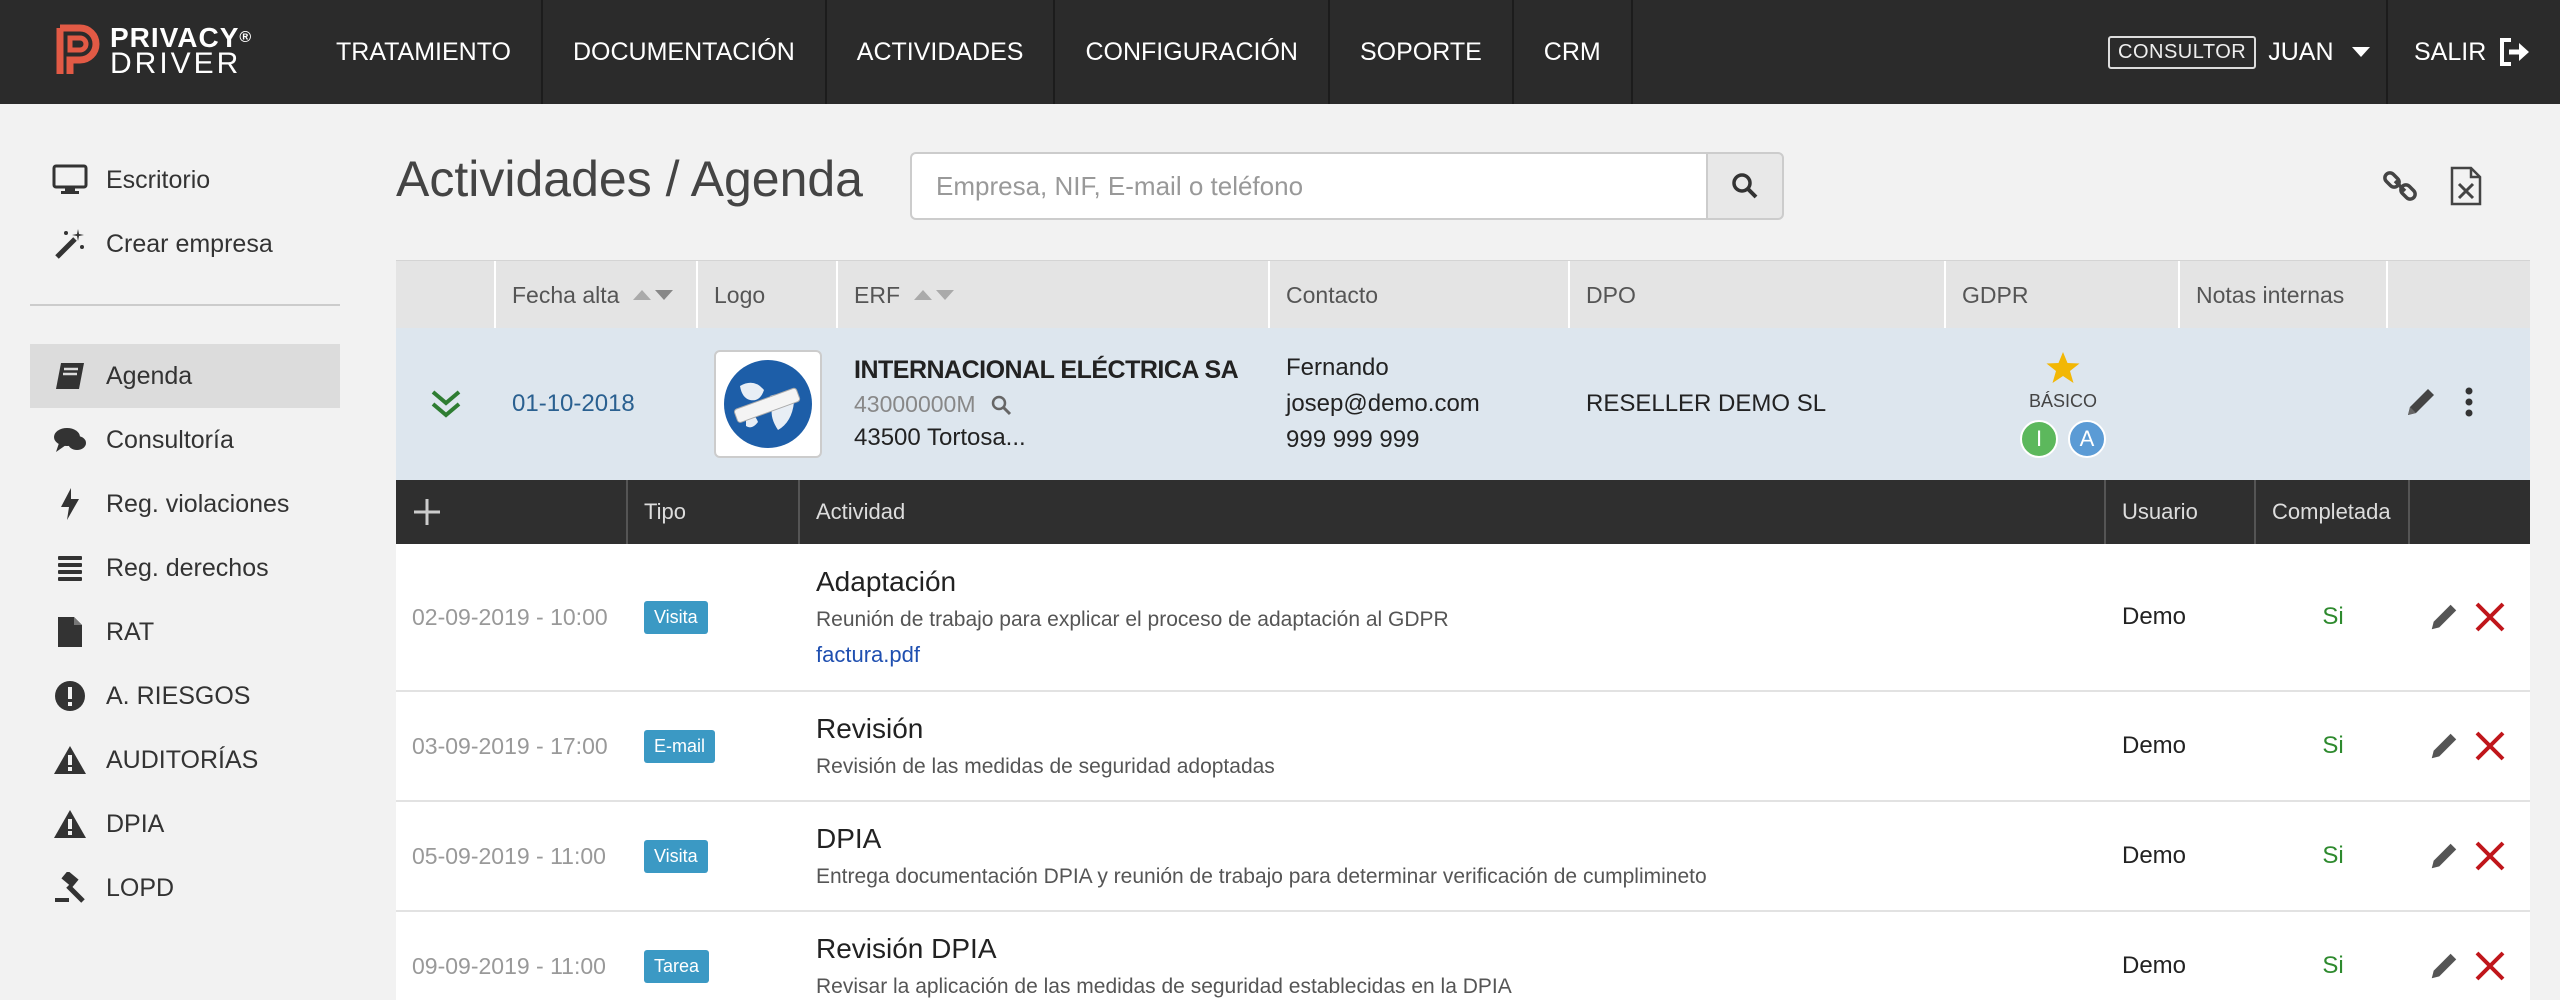 Image resolution: width=2560 pixels, height=1000 pixels. What do you see at coordinates (178, 695) in the screenshot?
I see `sidebar-item-label: A. RIESGOS` at bounding box center [178, 695].